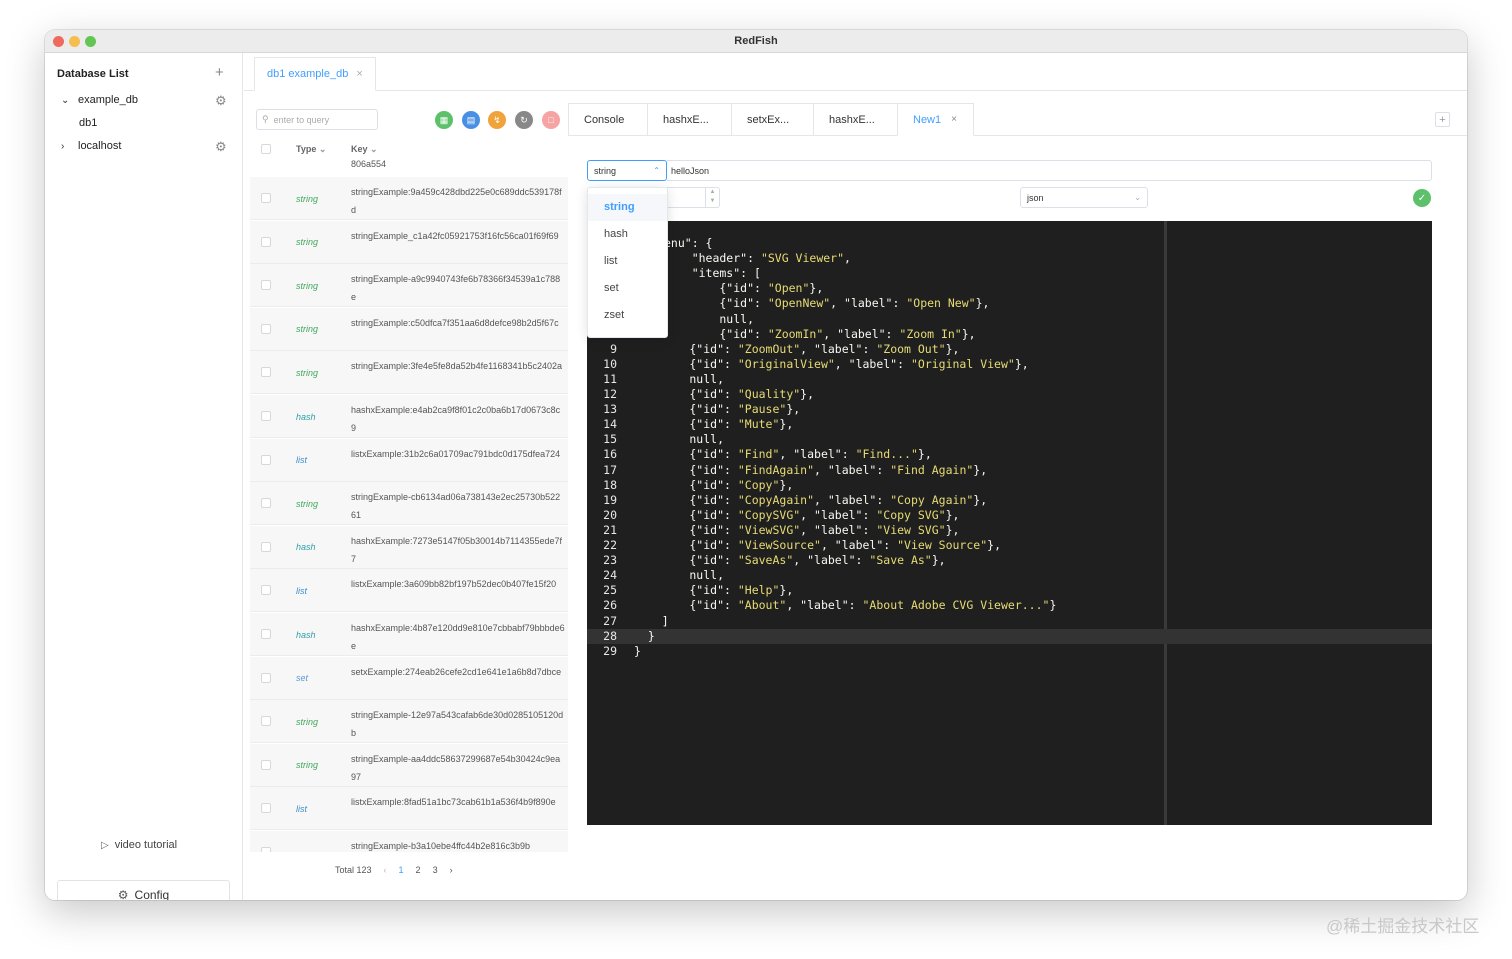 This screenshot has width=1512, height=959. What do you see at coordinates (827, 303) in the screenshot?
I see `line-source: {"id": "OpenNew", "label": "Open New"},` at bounding box center [827, 303].